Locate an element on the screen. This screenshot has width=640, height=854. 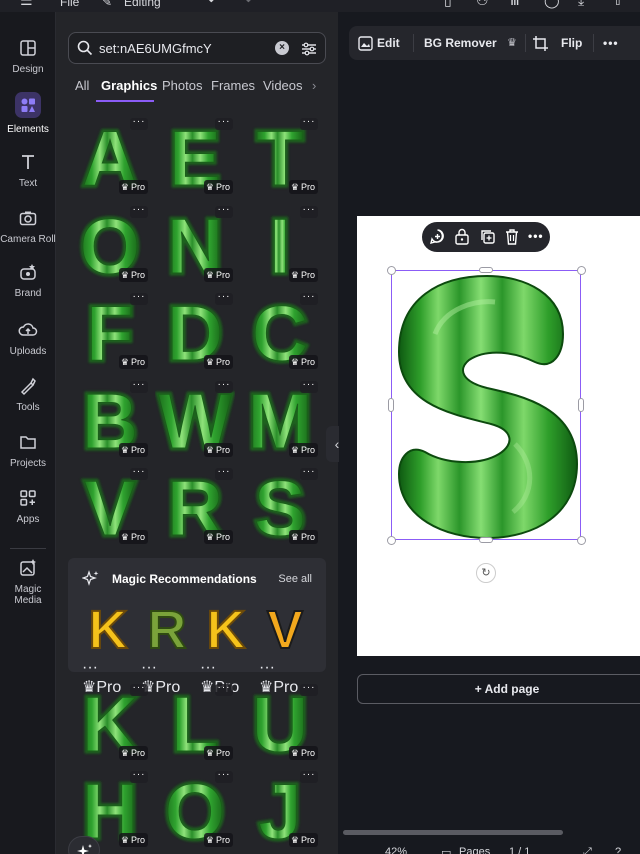
crop-icon is located at coordinates (540, 43).